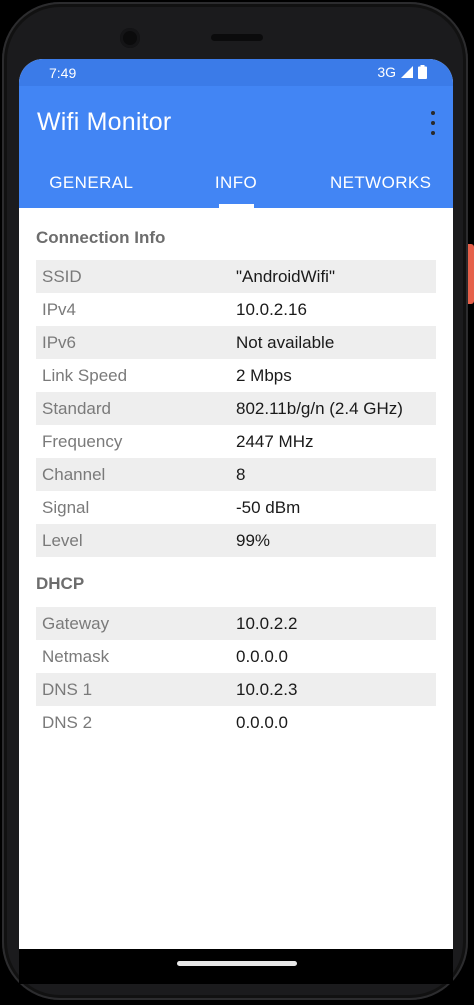 The width and height of the screenshot is (474, 1005). I want to click on battery-icon, so click(422, 72).